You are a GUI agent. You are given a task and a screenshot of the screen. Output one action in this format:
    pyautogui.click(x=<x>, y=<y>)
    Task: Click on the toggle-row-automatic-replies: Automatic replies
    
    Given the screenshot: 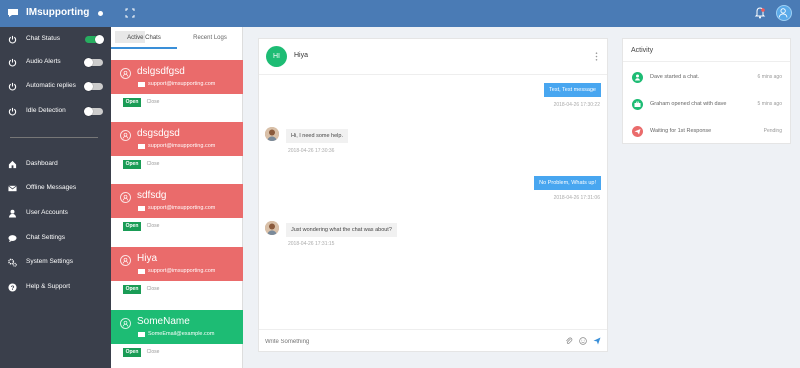 What is the action you would take?
    pyautogui.click(x=55, y=87)
    